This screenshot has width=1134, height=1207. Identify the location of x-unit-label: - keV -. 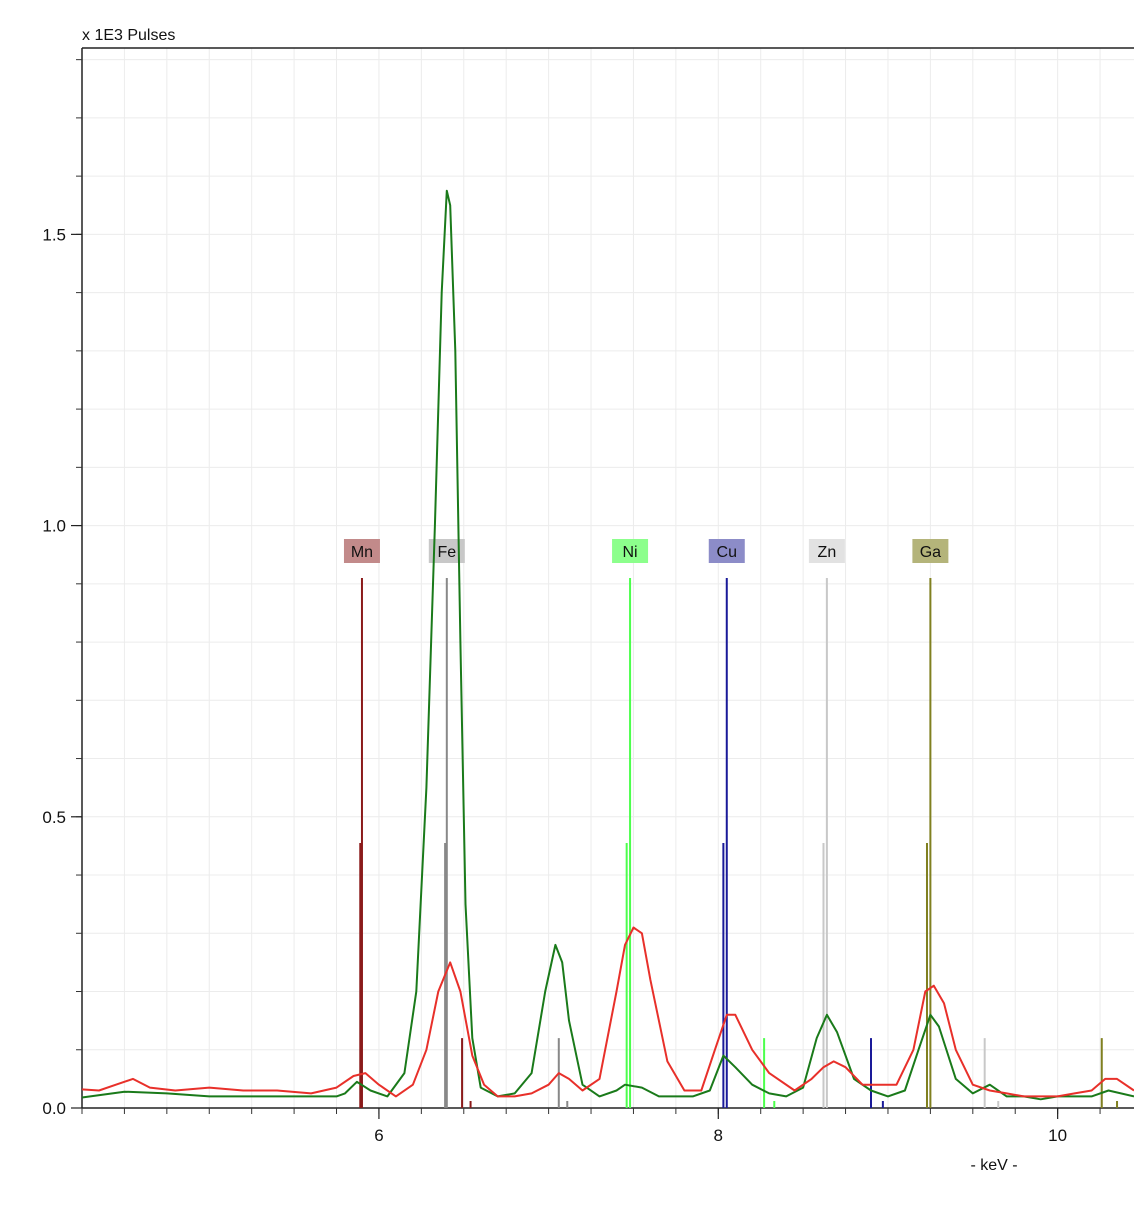
(993, 1165).